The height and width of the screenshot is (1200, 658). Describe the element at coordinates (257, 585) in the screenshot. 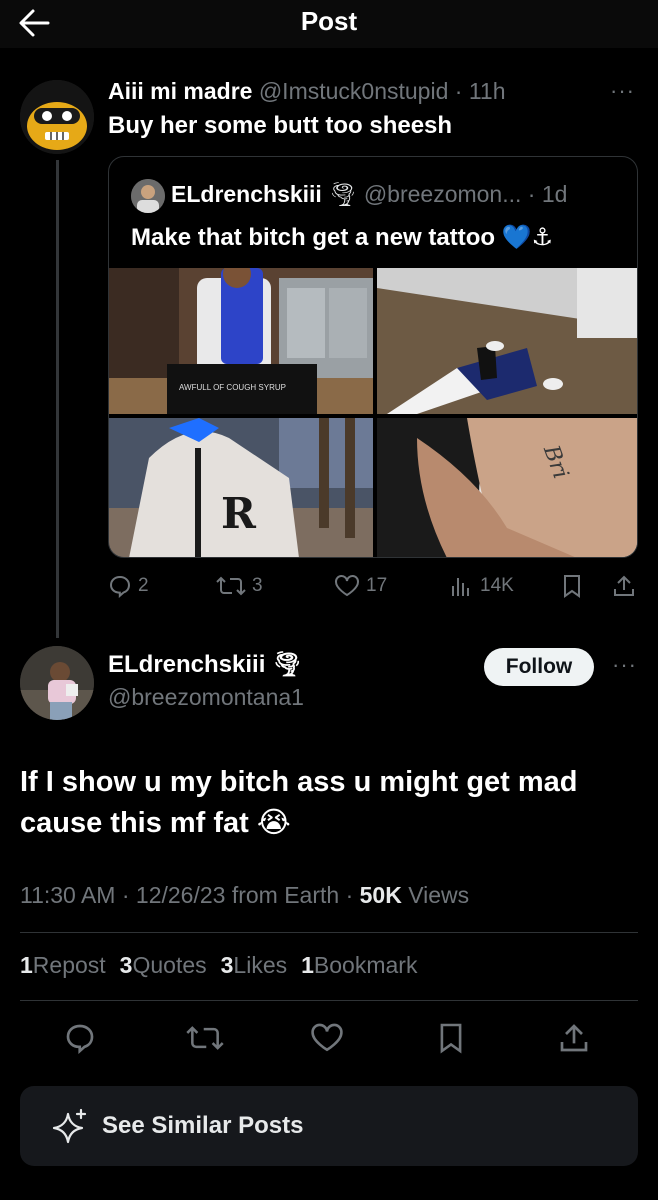

I see `repost-count: 3` at that location.